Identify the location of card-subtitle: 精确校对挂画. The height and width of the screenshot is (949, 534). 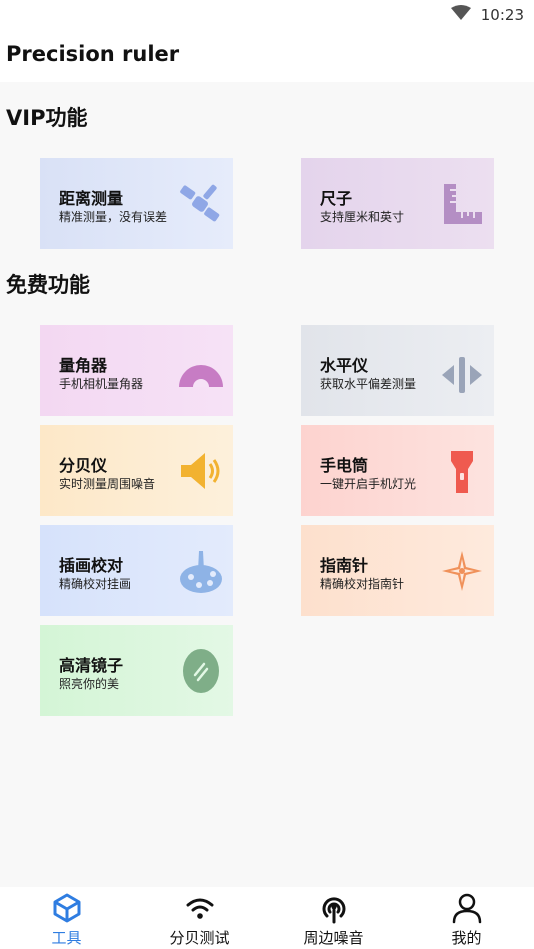
(95, 584).